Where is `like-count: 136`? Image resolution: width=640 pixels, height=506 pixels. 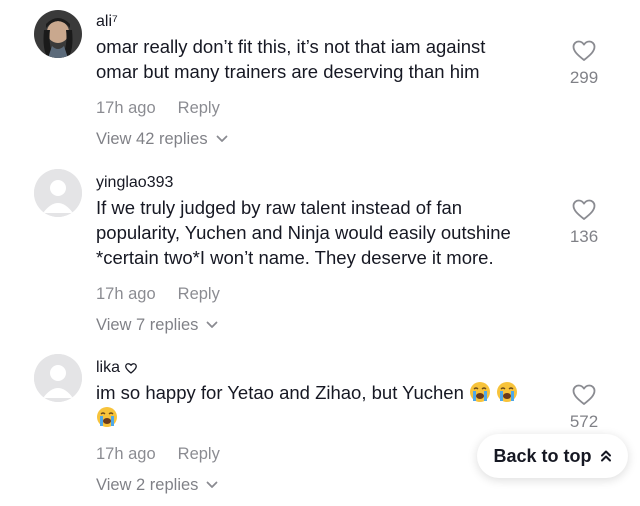
like-count: 136 is located at coordinates (584, 236).